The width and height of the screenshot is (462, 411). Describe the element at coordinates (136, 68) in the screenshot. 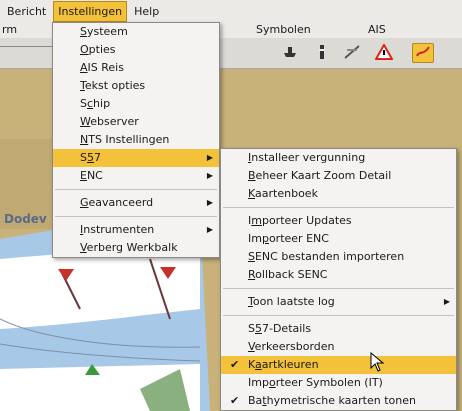

I see `menu-item-ais-reis: AIS Reis` at that location.